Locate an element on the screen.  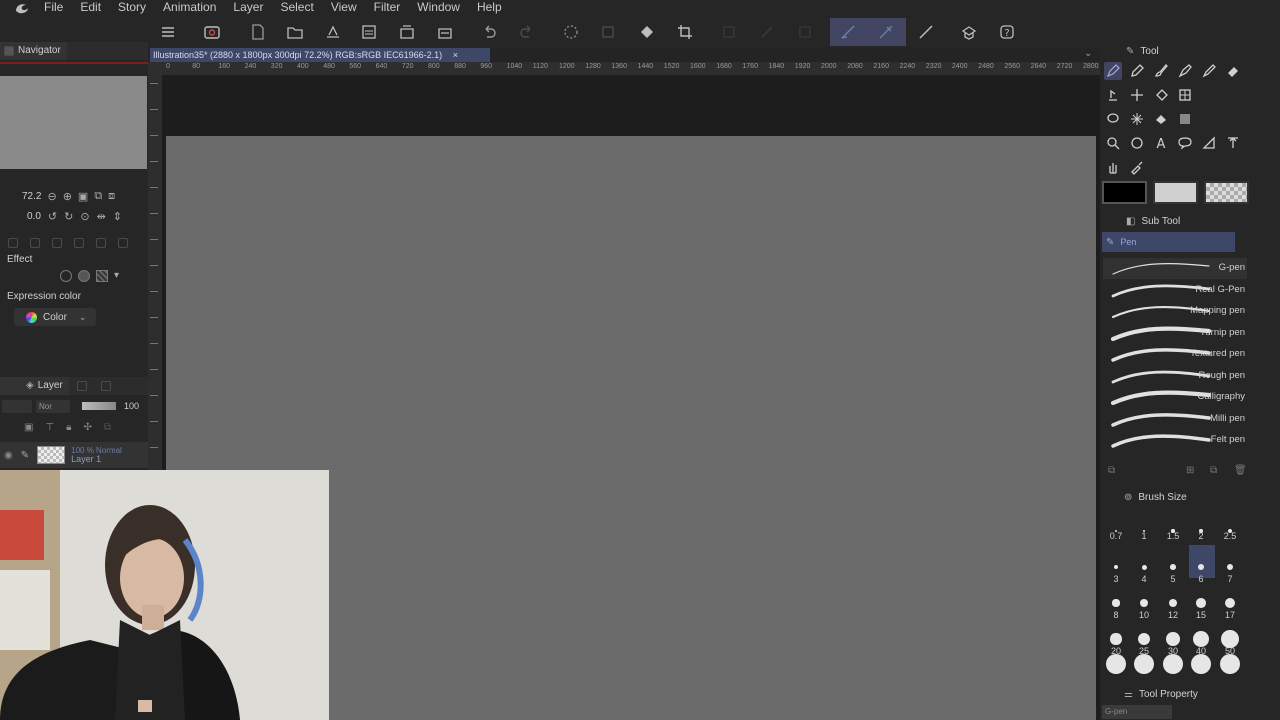
layer-name: Layer 1 is located at coordinates (96, 459).